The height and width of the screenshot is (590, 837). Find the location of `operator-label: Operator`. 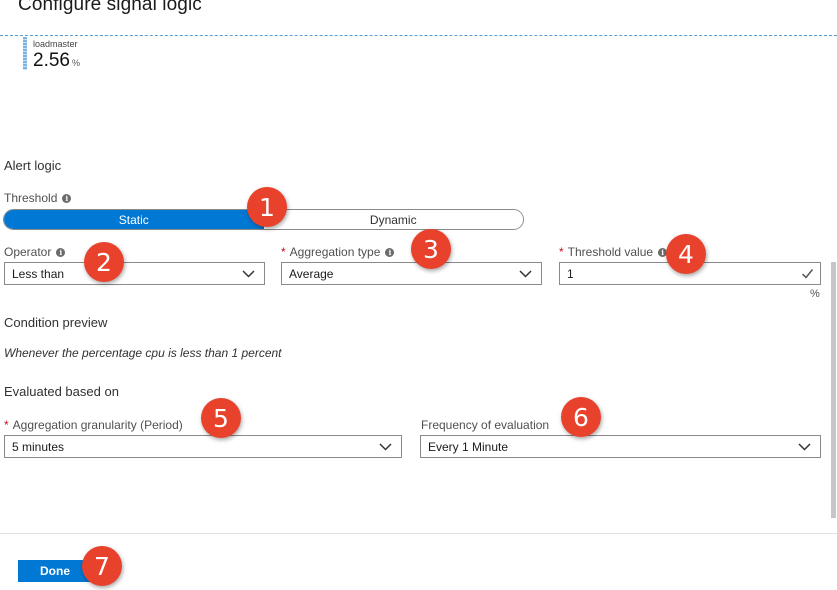

operator-label: Operator is located at coordinates (28, 252).